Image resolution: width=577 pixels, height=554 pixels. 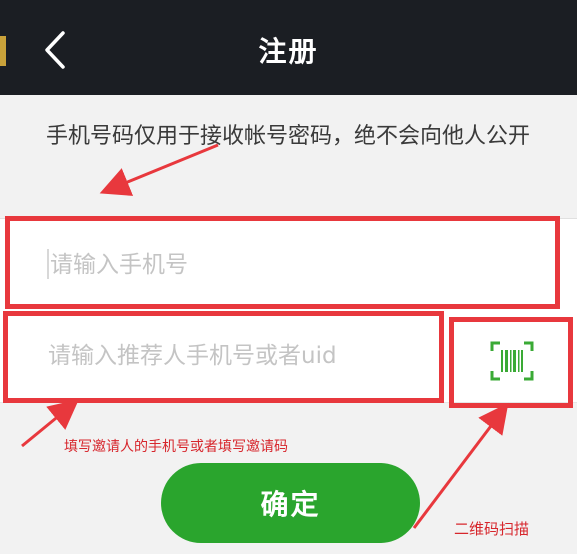 I want to click on referrer-hint-annotation: 填写邀请人的手机号或者填写邀请码, so click(x=176, y=447).